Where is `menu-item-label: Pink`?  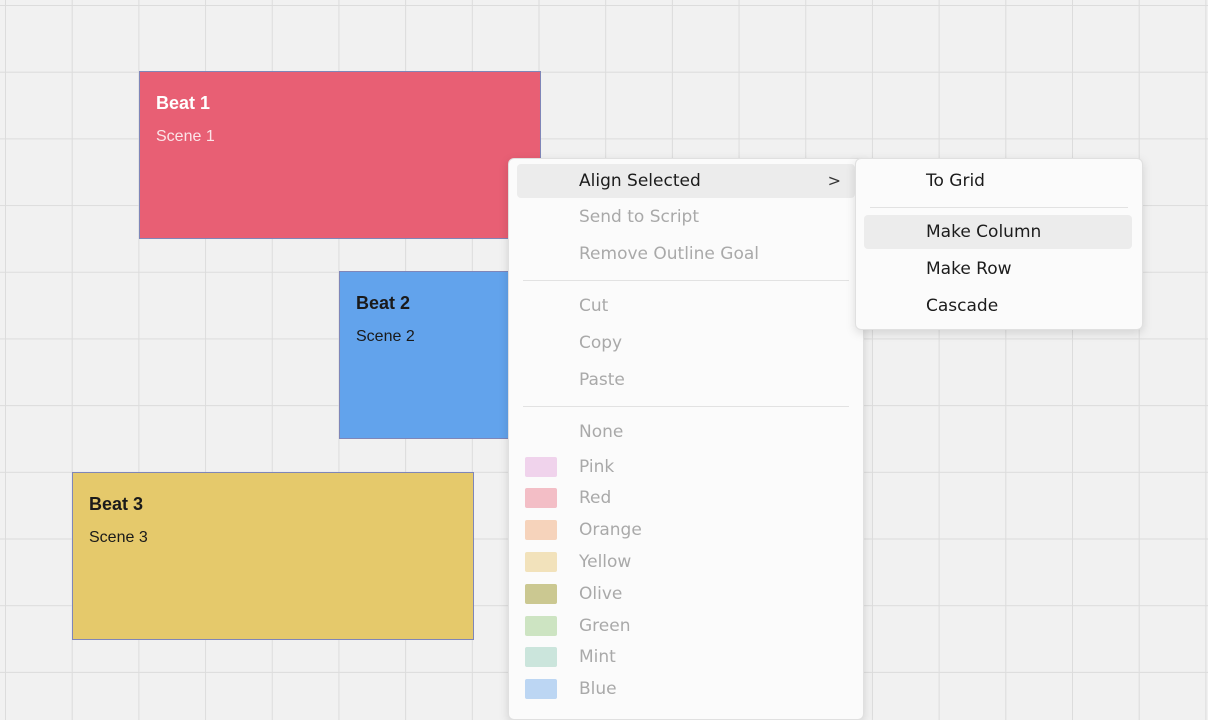 menu-item-label: Pink is located at coordinates (597, 467).